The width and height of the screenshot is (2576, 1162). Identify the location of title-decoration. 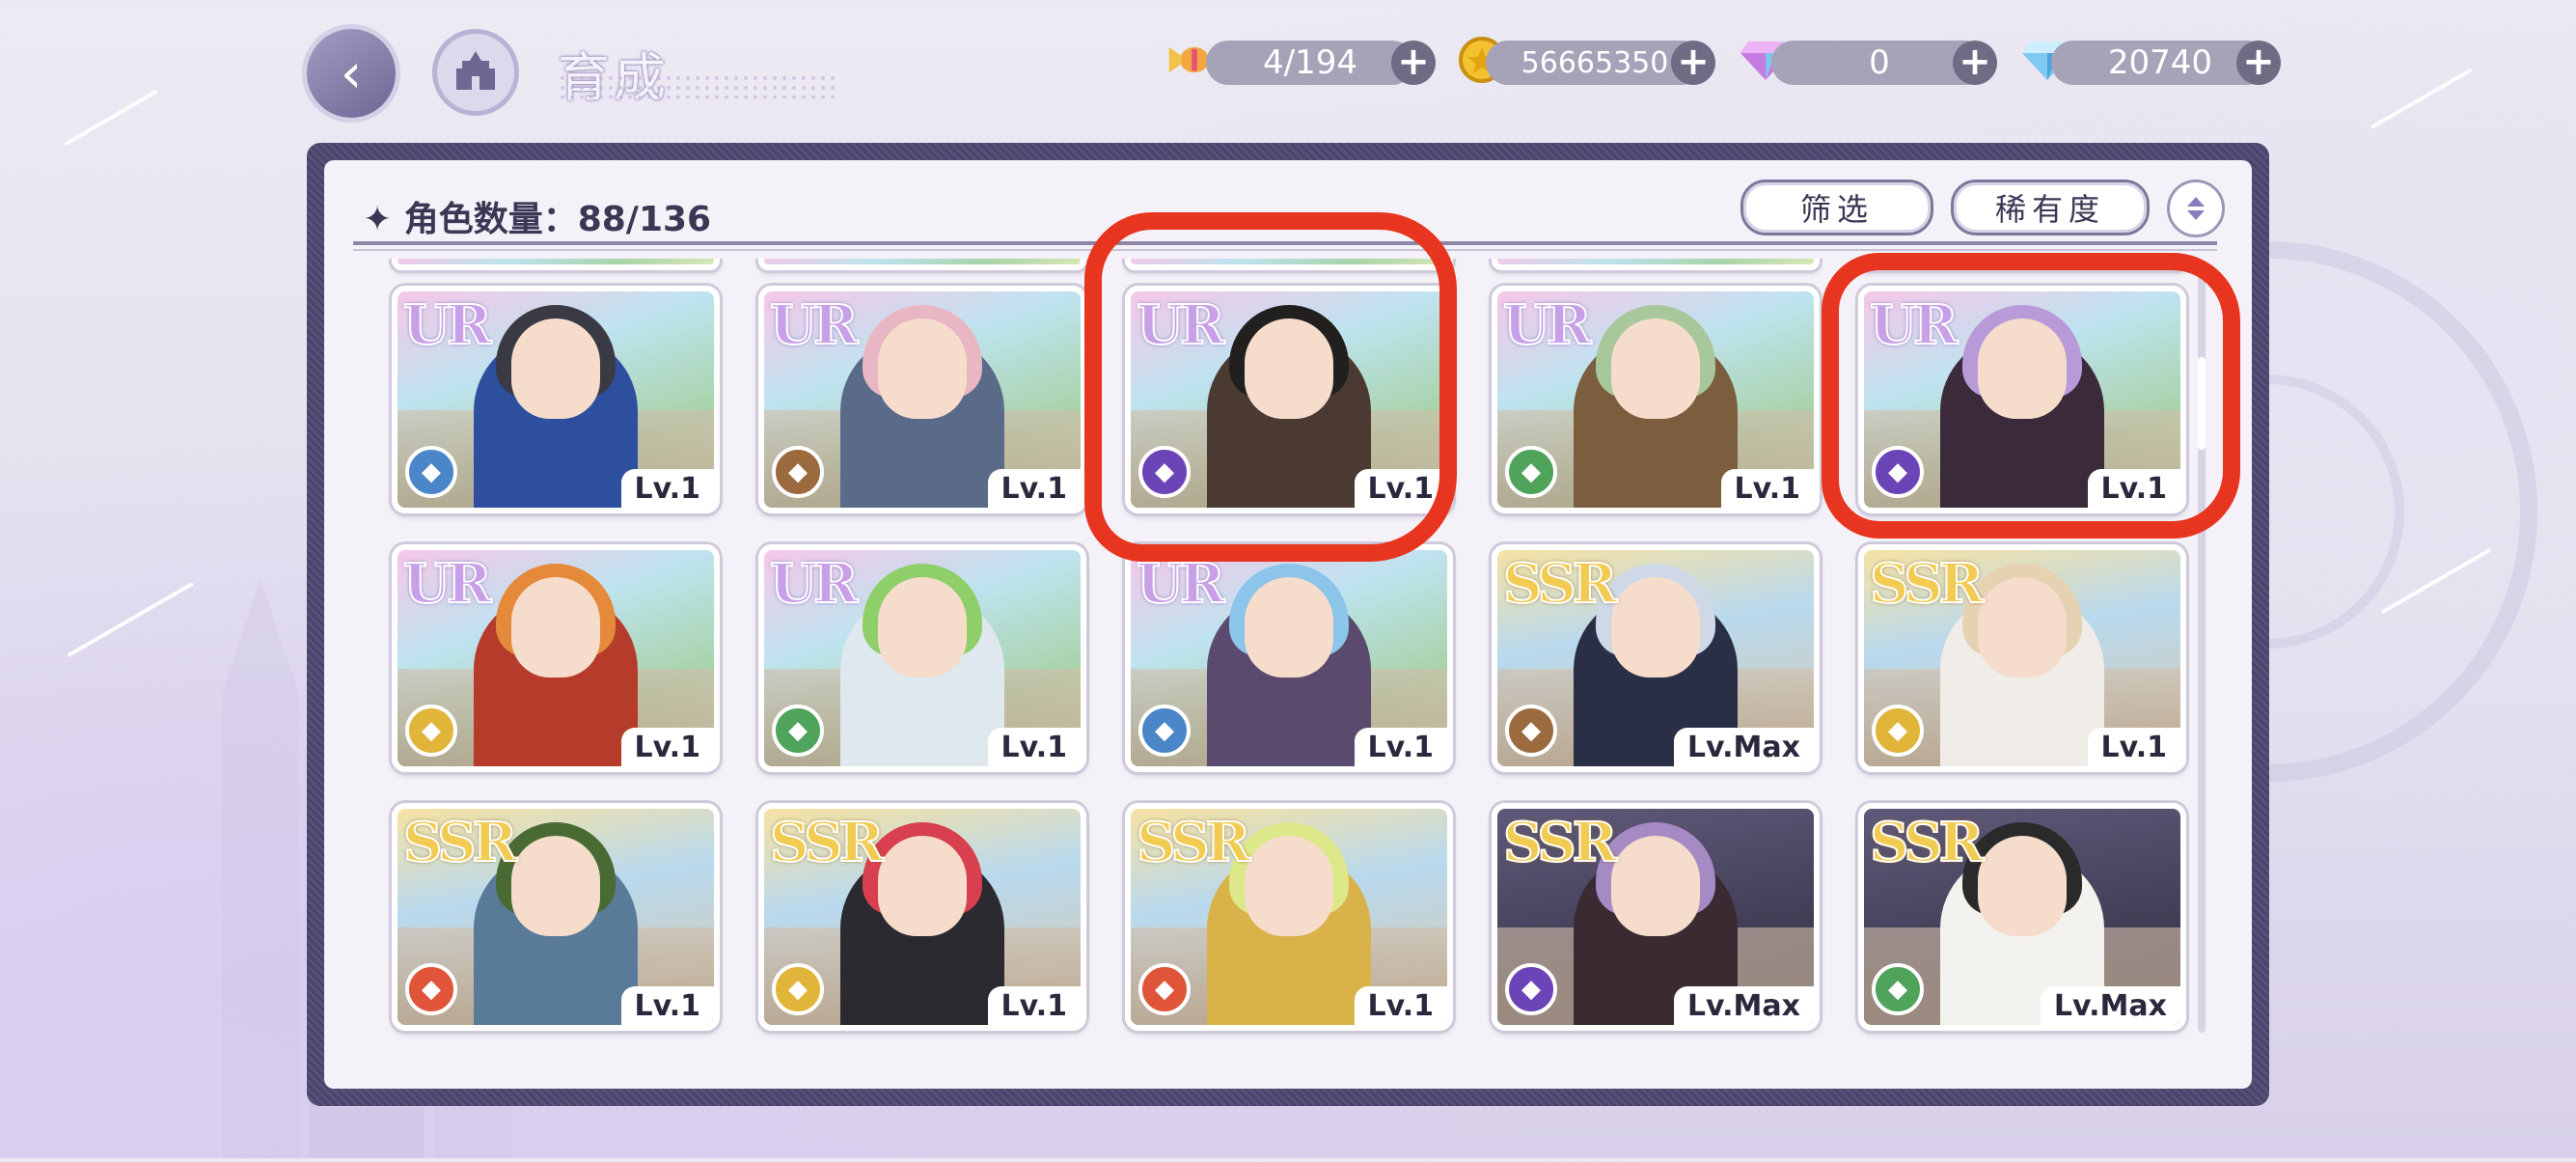
(698, 85).